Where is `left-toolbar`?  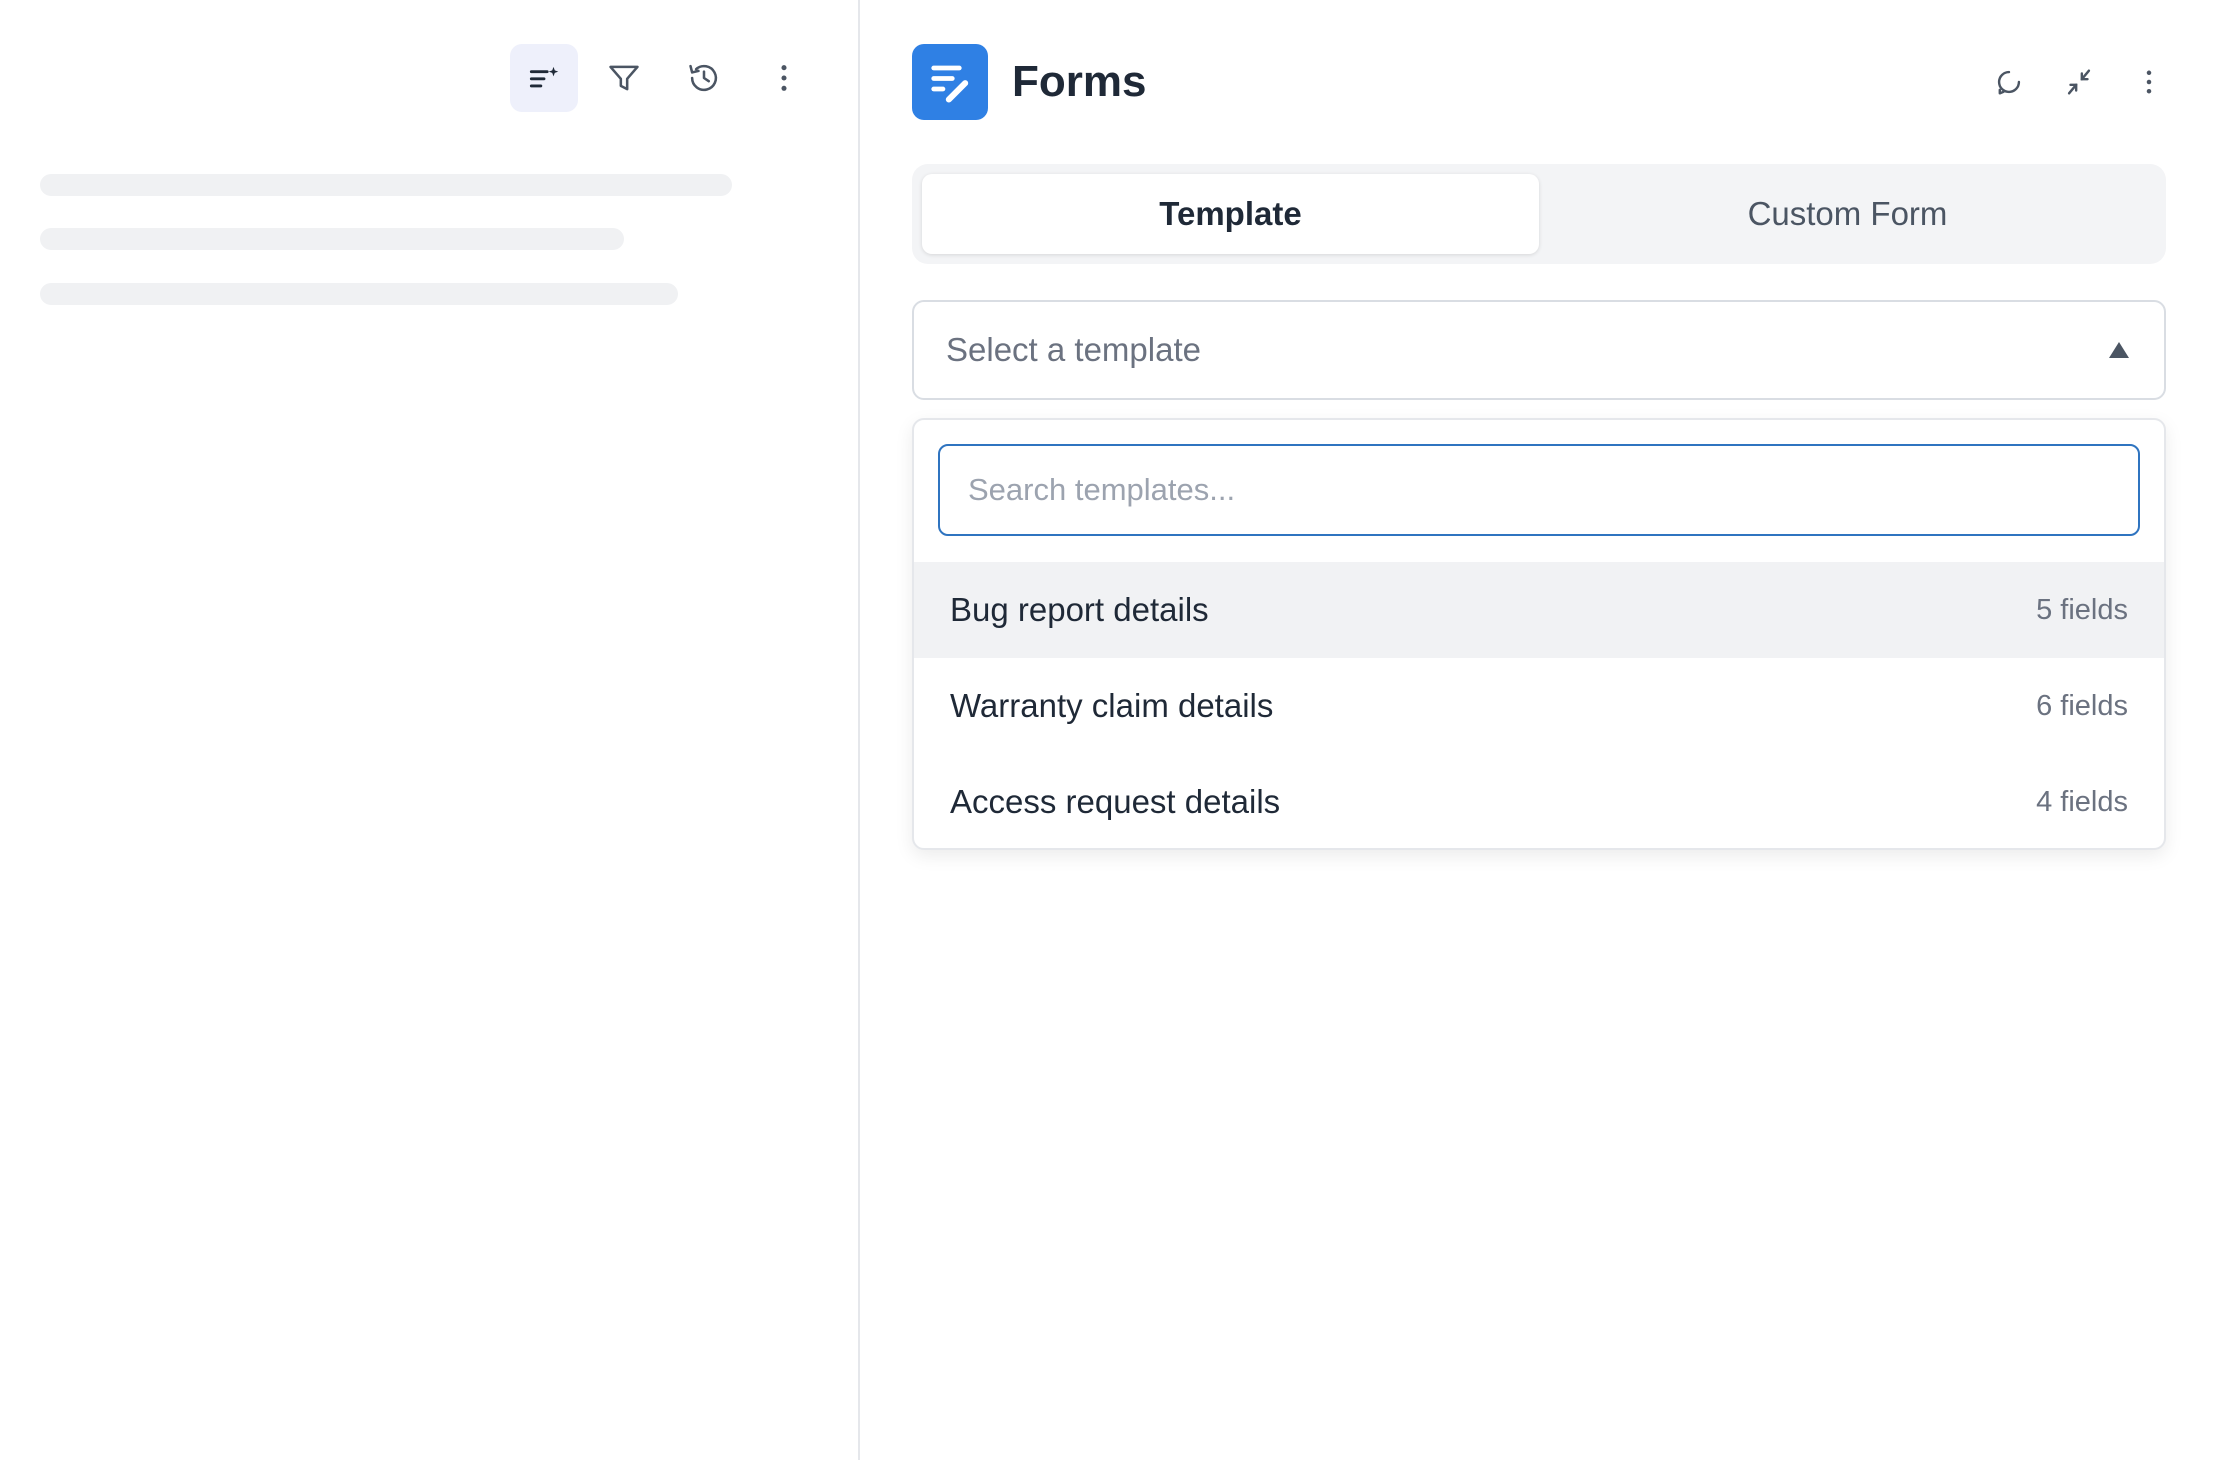
left-toolbar is located at coordinates (664, 78).